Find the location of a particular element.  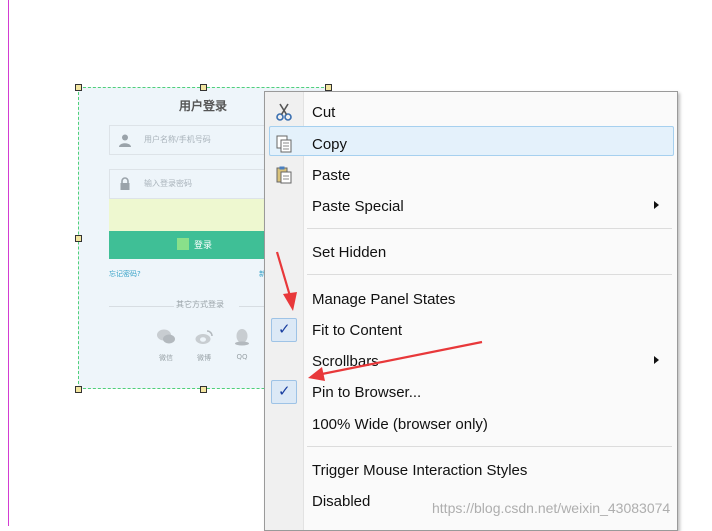

watermark: https://blog.csdn.net/weixin_43083074 is located at coordinates (551, 508).